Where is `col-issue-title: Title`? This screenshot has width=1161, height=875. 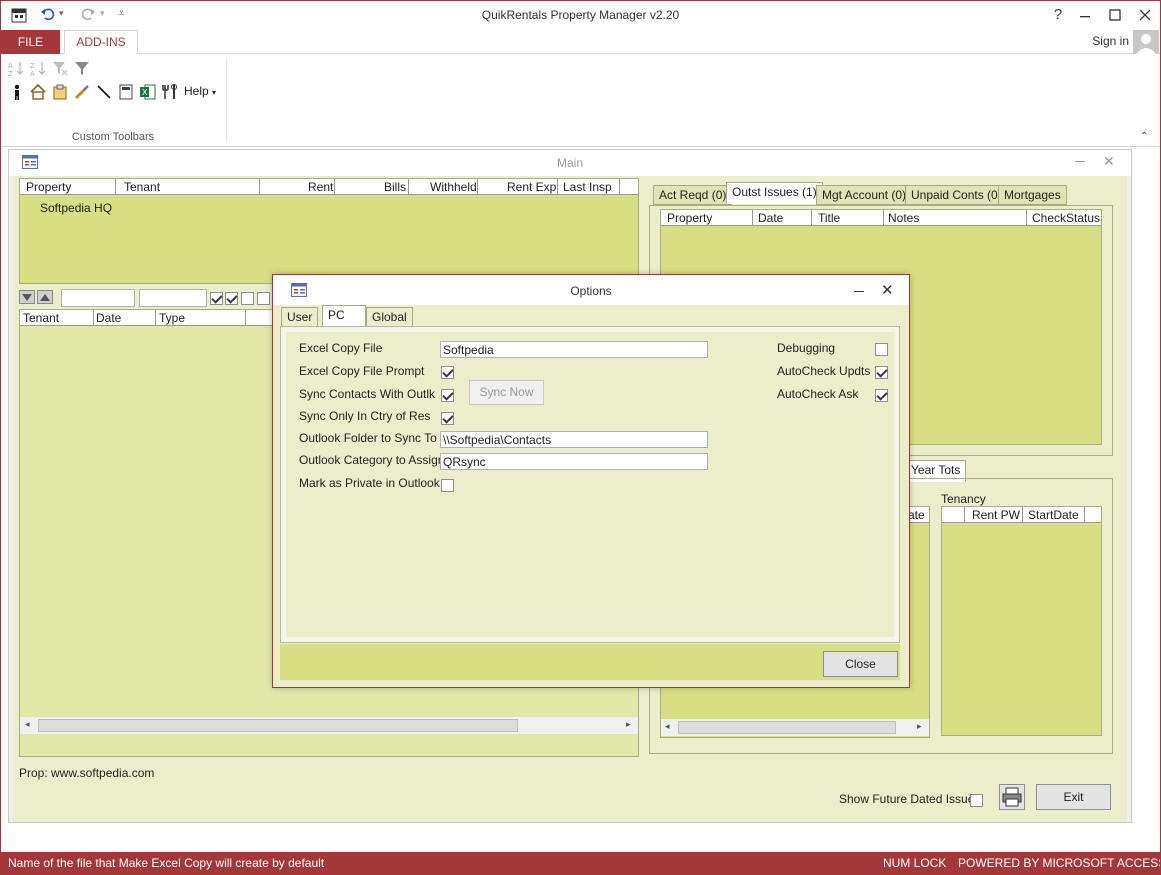
col-issue-title: Title is located at coordinates (829, 218).